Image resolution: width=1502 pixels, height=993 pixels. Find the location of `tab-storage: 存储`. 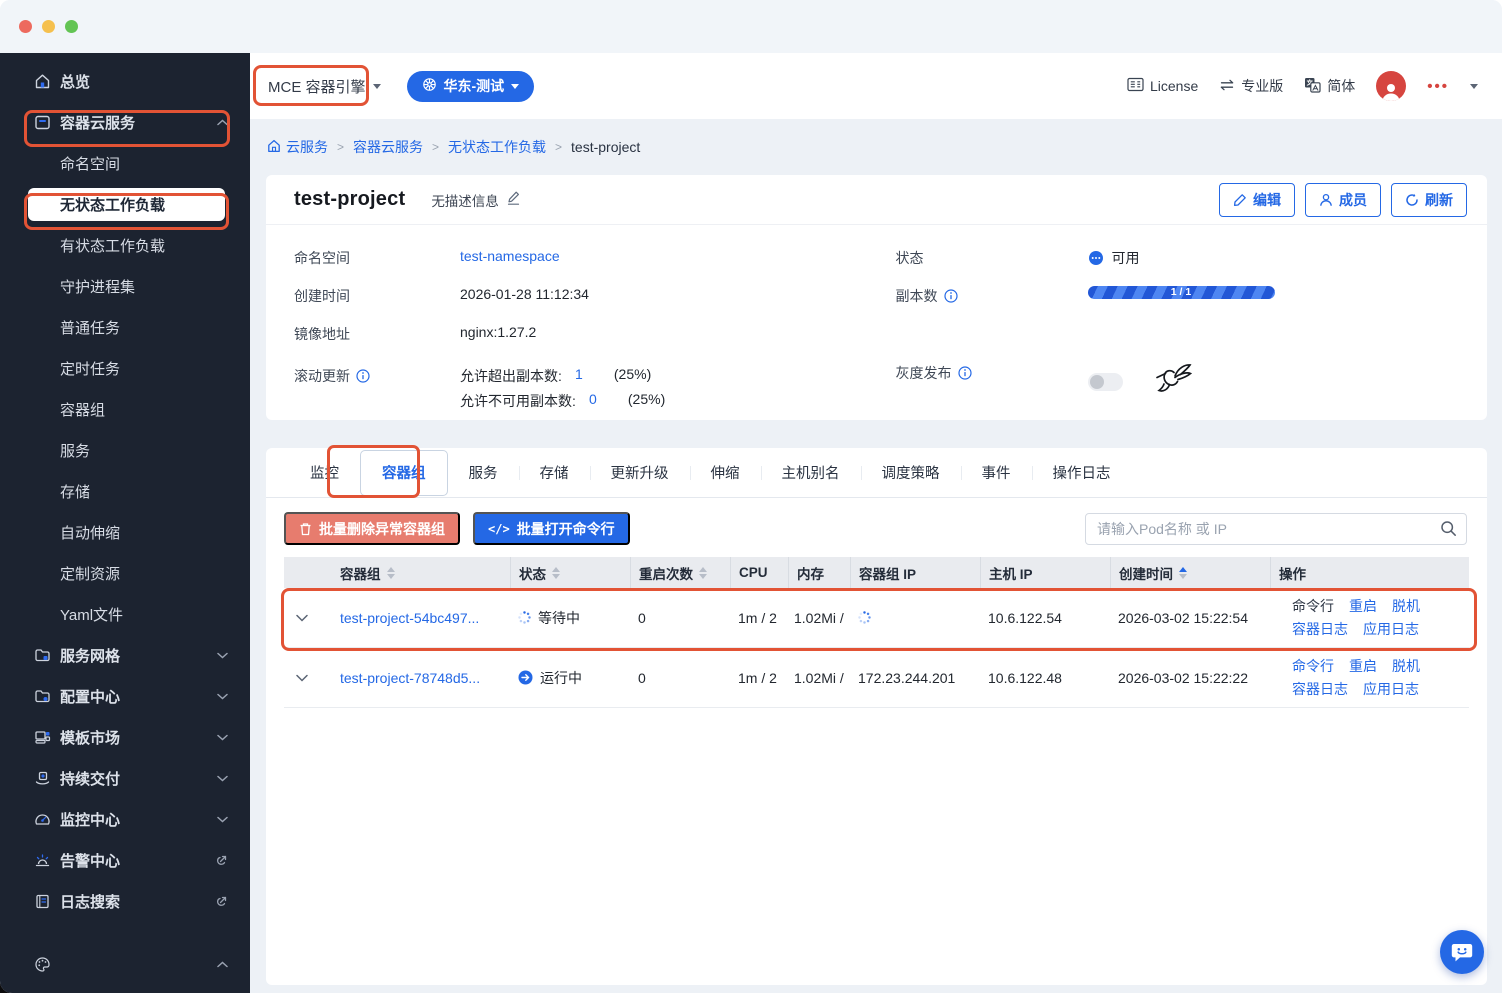

tab-storage: 存储 is located at coordinates (554, 473).